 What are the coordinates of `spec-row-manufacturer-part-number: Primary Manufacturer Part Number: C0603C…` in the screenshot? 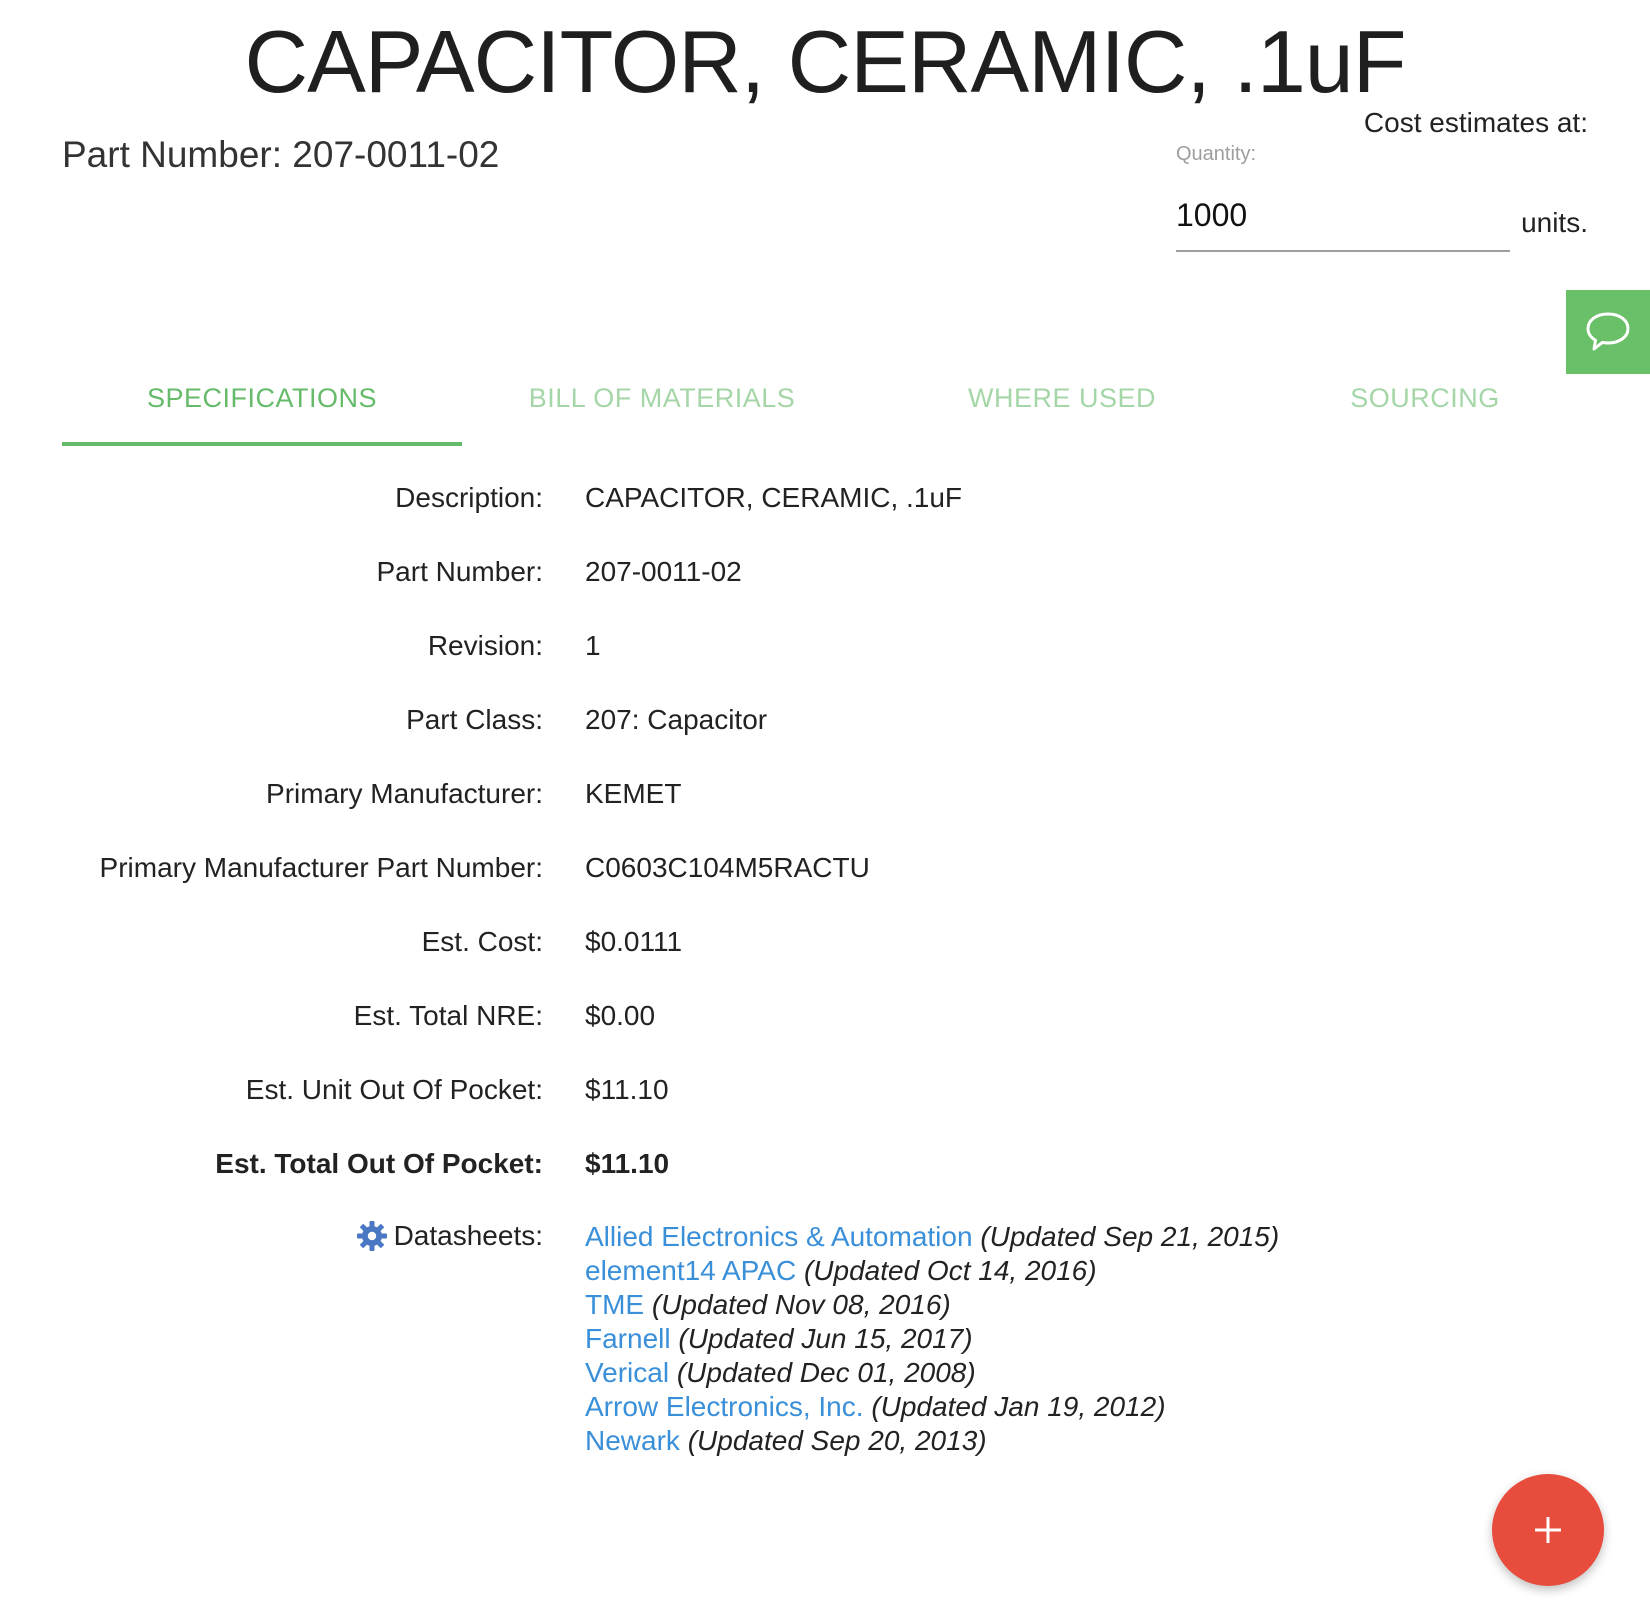 It's located at (825, 869).